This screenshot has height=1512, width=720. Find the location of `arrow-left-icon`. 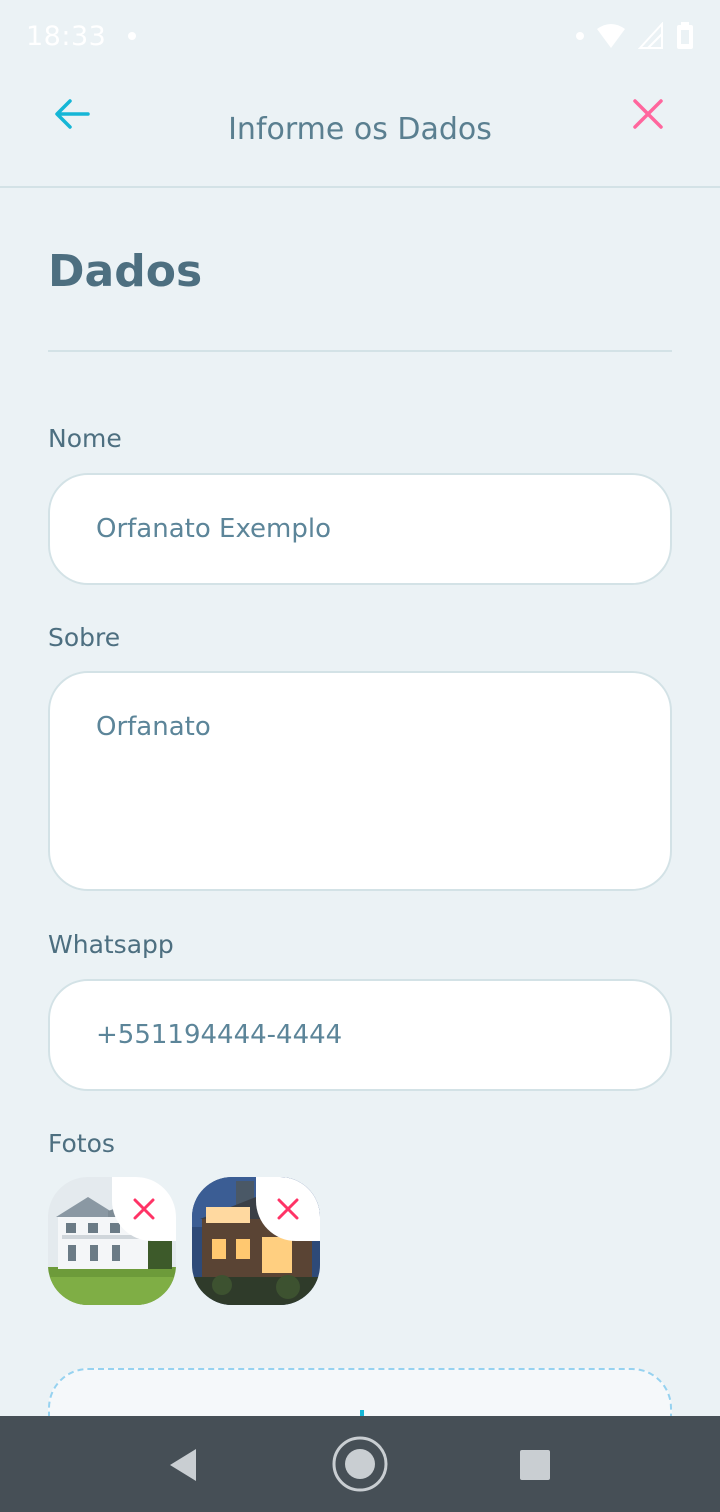

arrow-left-icon is located at coordinates (72, 114).